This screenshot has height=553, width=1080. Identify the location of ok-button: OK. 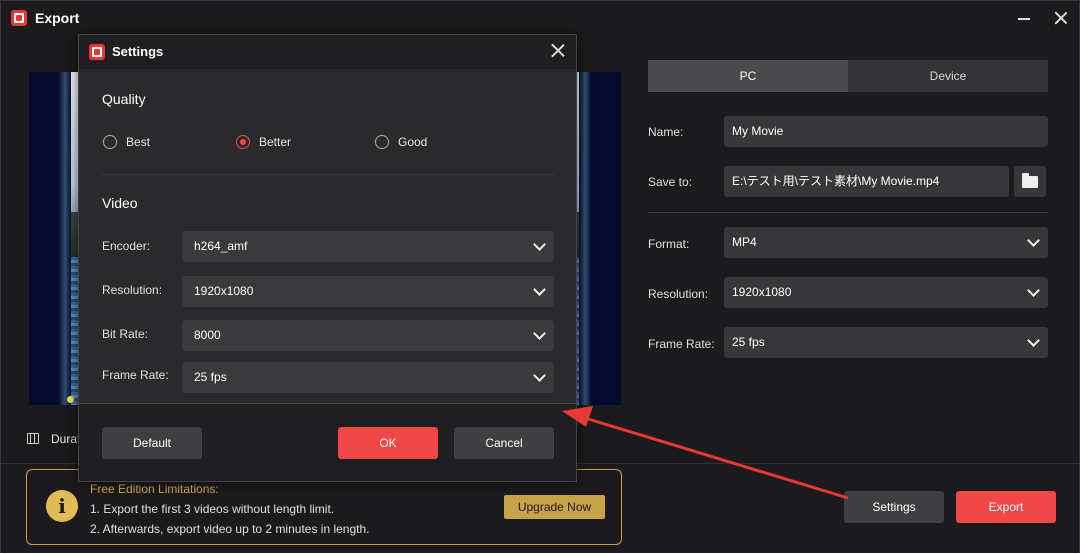
(388, 443).